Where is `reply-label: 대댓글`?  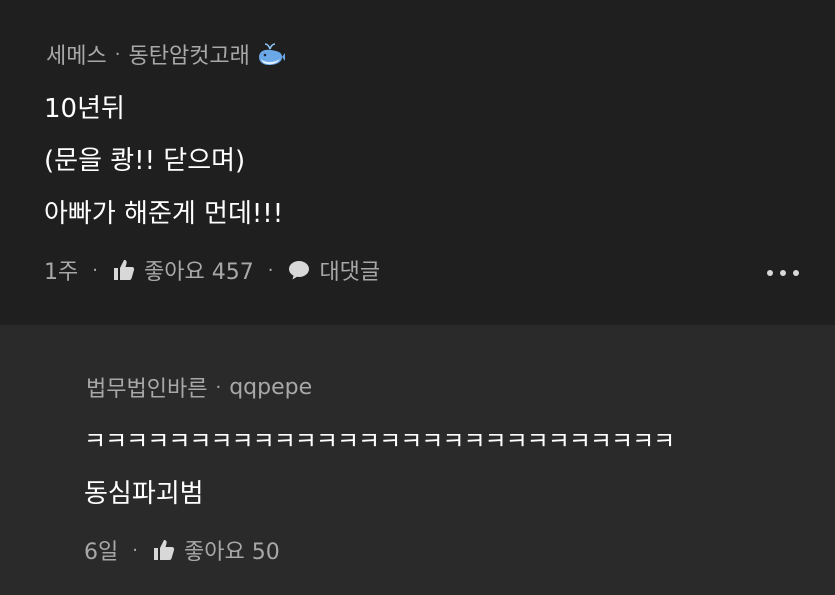 reply-label: 대댓글 is located at coordinates (350, 272).